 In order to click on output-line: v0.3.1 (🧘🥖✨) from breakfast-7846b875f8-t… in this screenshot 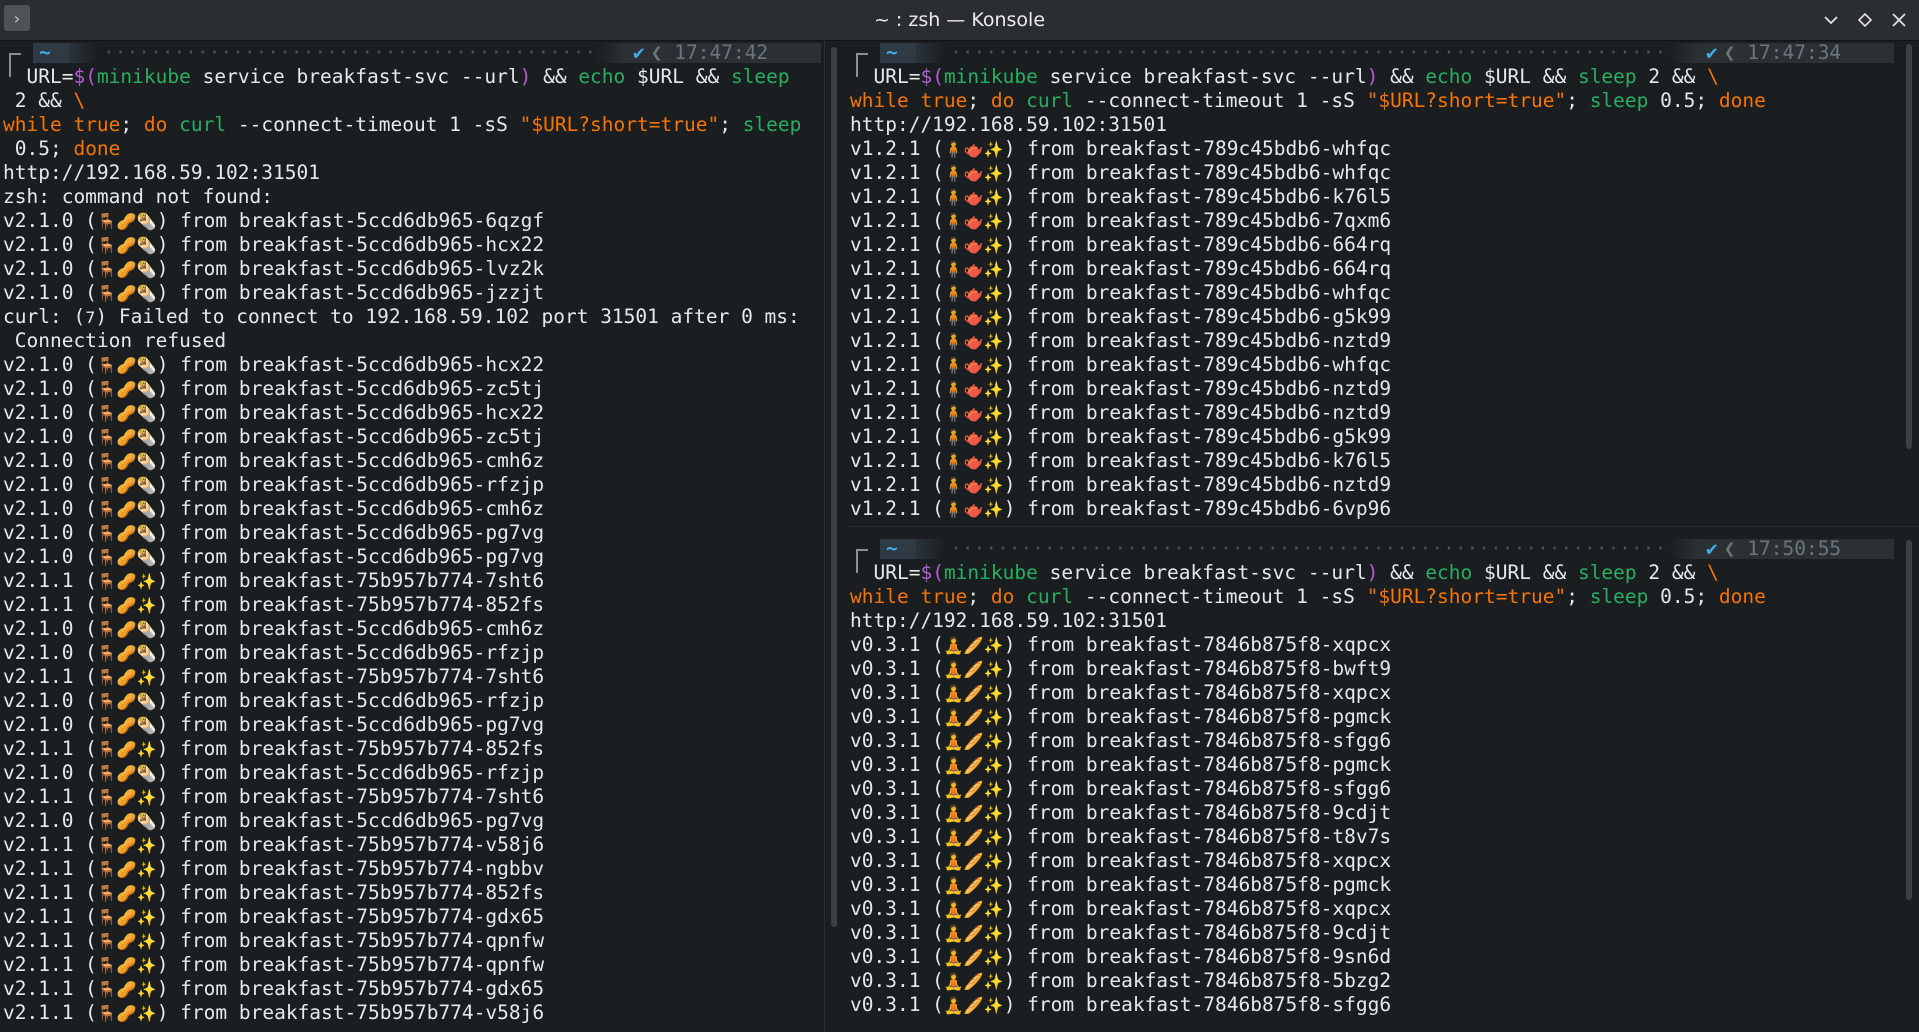, I will do `click(1121, 836)`.